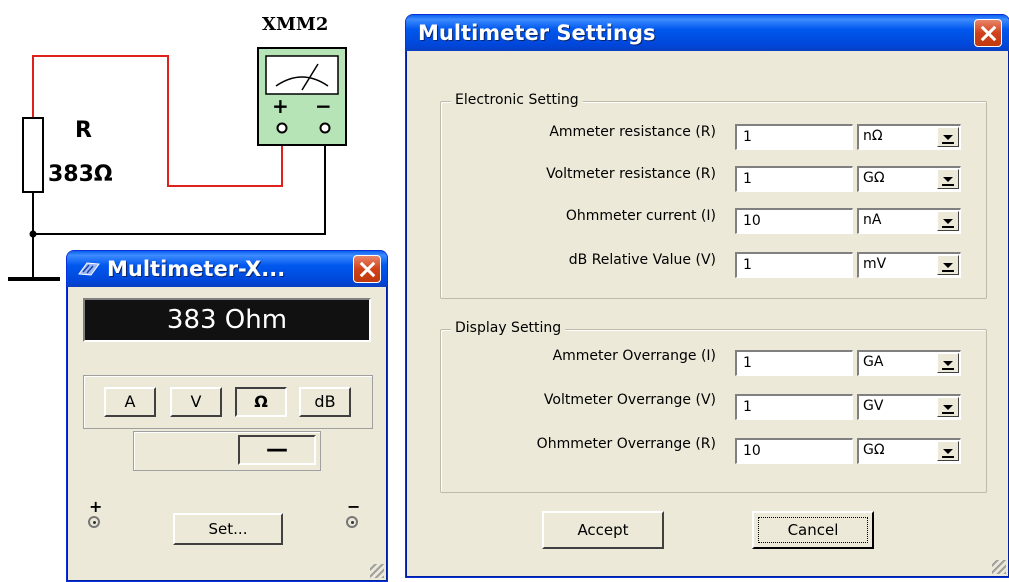 The width and height of the screenshot is (1009, 582). I want to click on signal-mode-panel: —, so click(227, 451).